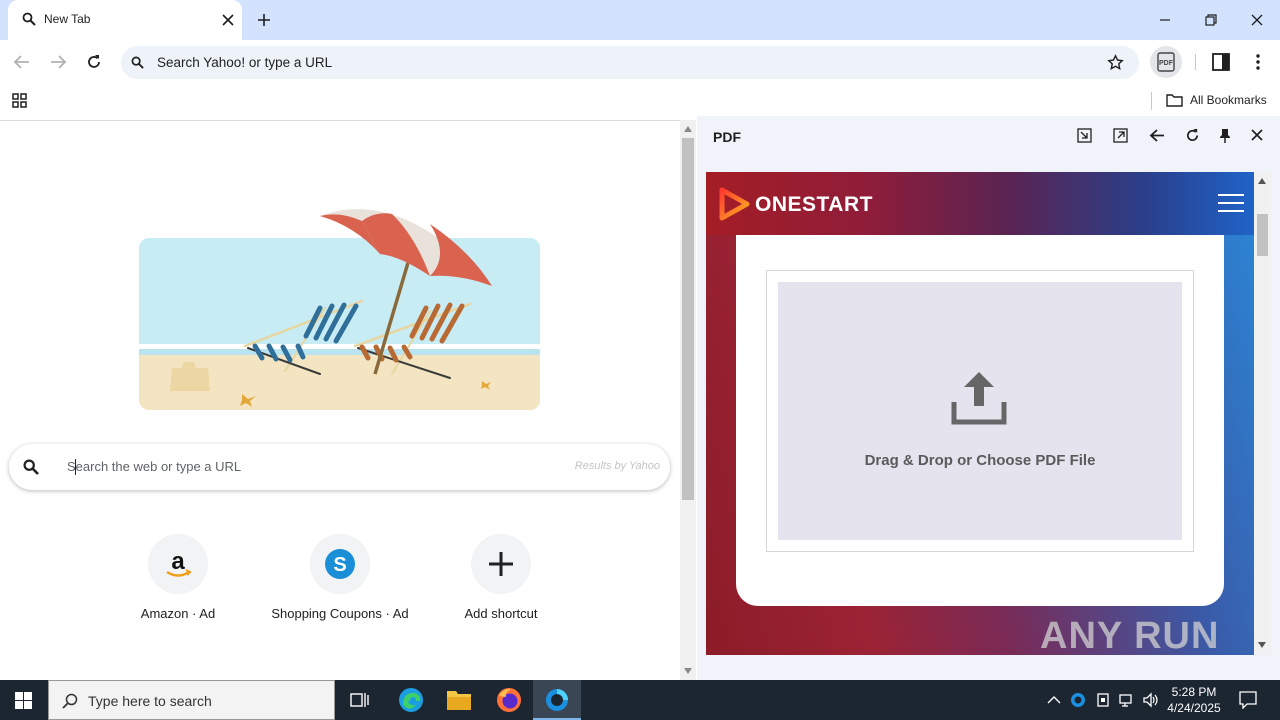  What do you see at coordinates (23, 700) in the screenshot?
I see `windows-start-icon` at bounding box center [23, 700].